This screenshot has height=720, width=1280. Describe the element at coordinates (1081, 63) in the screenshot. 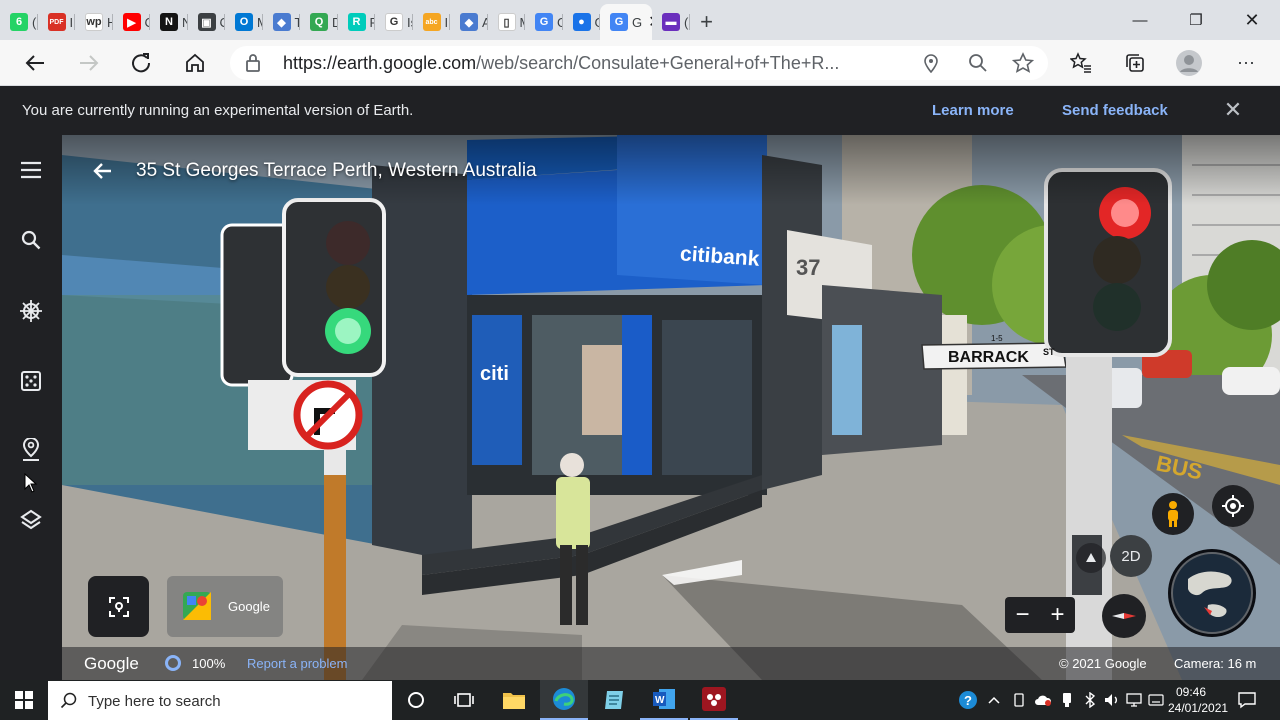

I see `favorites-button` at that location.